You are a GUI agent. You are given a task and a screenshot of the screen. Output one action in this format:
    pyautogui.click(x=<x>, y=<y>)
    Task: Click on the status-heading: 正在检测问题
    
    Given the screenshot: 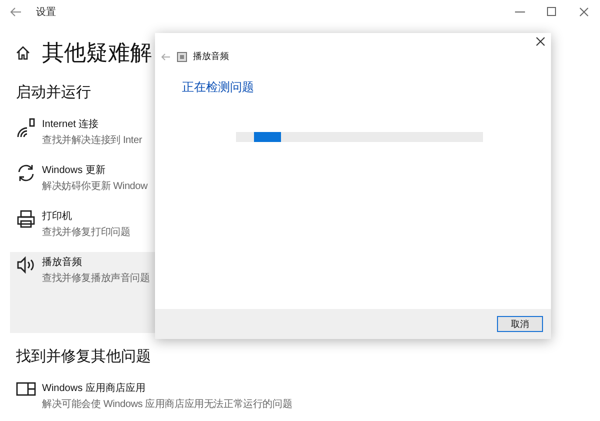 What is the action you would take?
    pyautogui.click(x=218, y=87)
    